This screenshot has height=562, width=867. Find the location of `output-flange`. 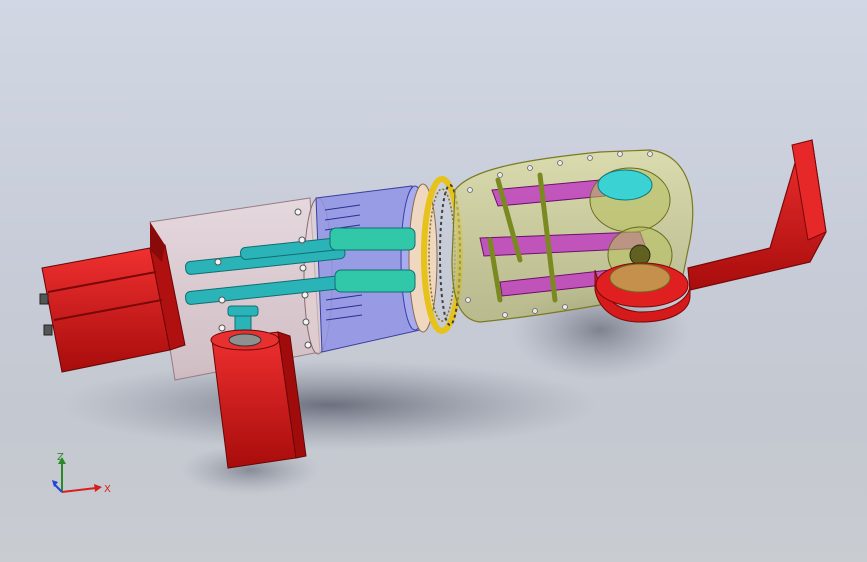

output-flange is located at coordinates (642, 292).